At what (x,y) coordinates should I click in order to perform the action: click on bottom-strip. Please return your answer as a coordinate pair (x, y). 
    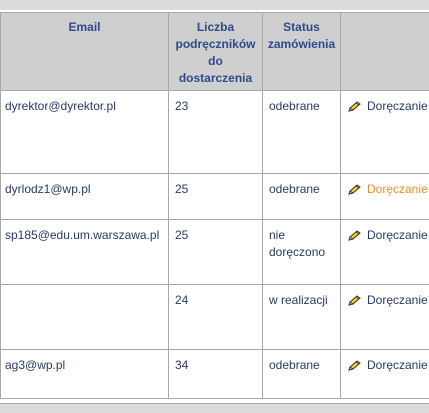
    Looking at the image, I should click on (214, 408).